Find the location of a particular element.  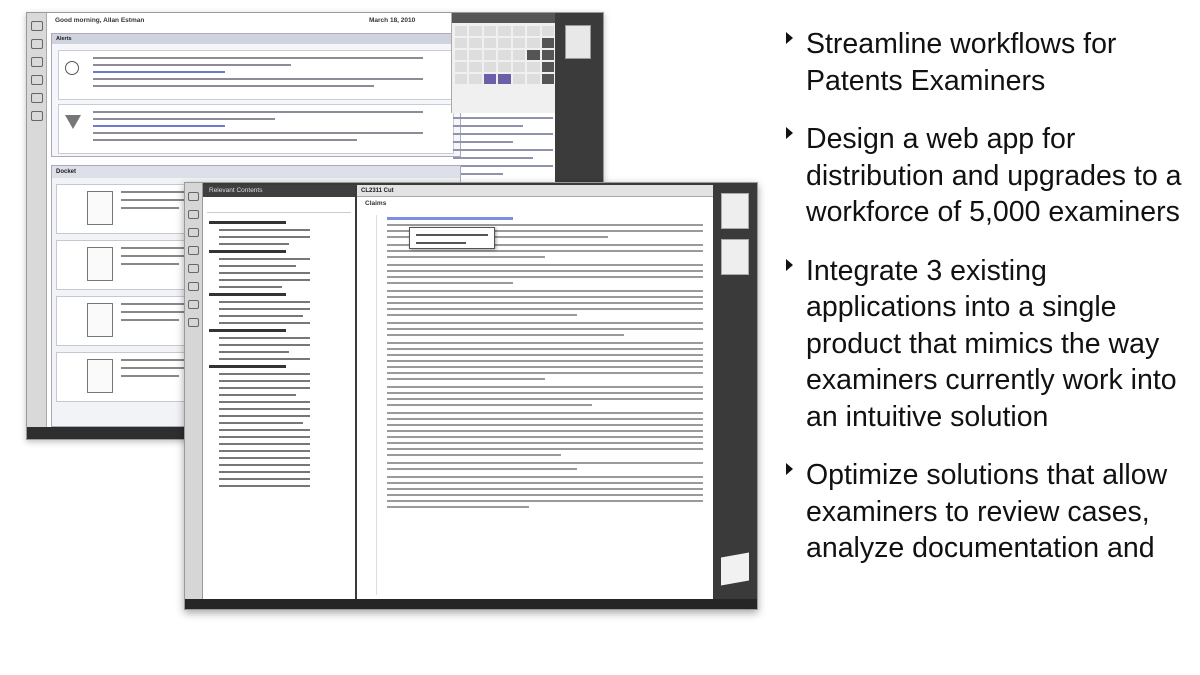

panel-title: Relevant Contents is located at coordinates (279, 191).